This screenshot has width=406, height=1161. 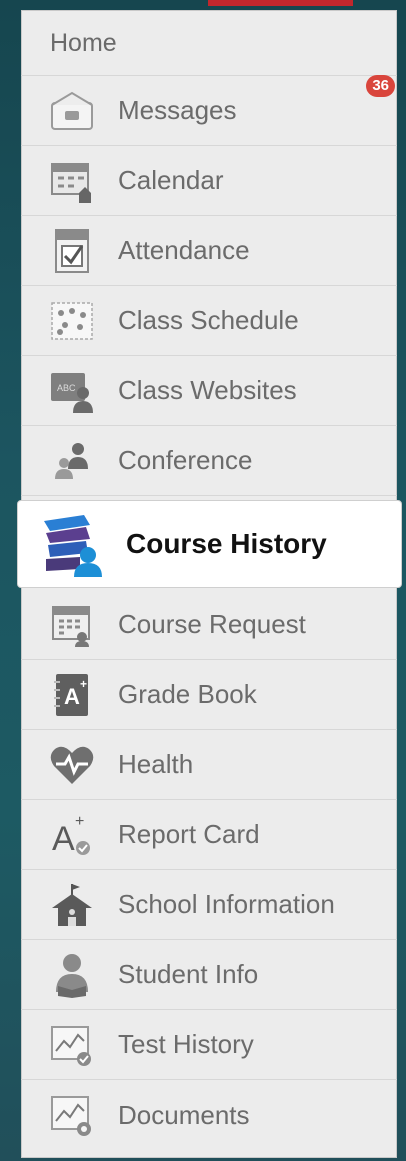 I want to click on menu-item-calendar: Calendar, so click(x=209, y=181).